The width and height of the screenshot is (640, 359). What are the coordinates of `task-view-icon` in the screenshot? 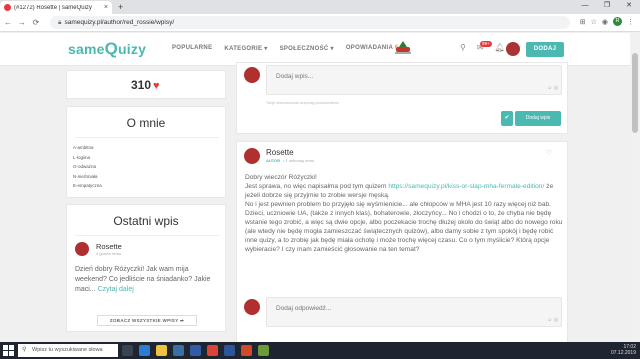 It's located at (127, 350).